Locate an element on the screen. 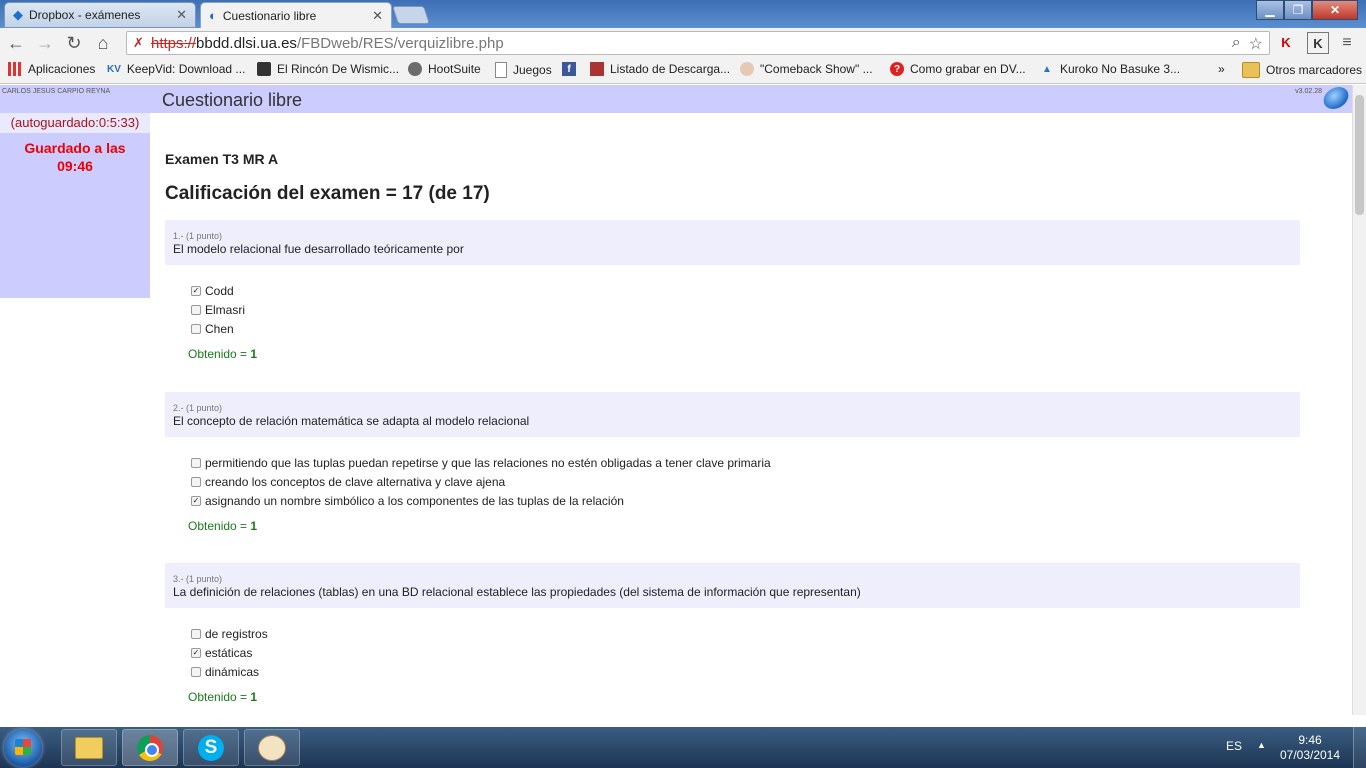 This screenshot has height=768, width=1366. bookmark-hootsuite: HootSuite is located at coordinates (444, 69).